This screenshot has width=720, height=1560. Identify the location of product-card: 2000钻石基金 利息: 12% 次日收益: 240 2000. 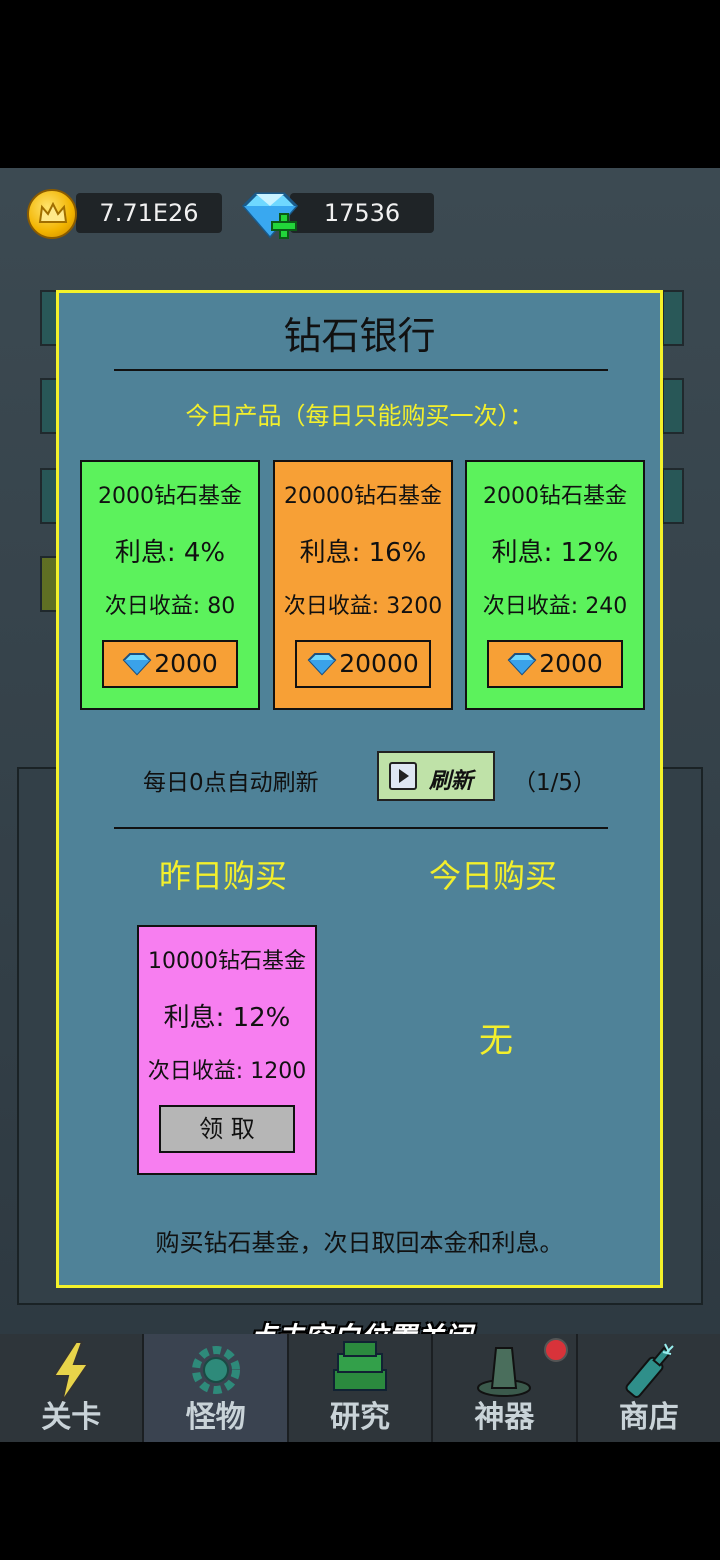
(555, 585).